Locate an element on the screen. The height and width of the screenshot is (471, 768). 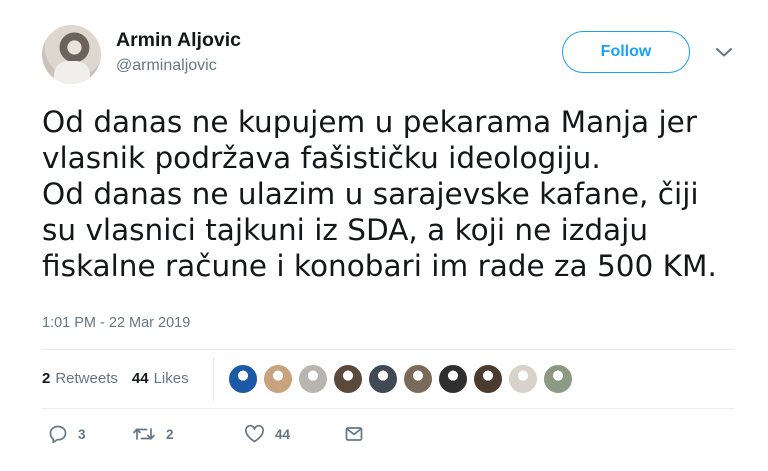
follow-button: Follow is located at coordinates (626, 52).